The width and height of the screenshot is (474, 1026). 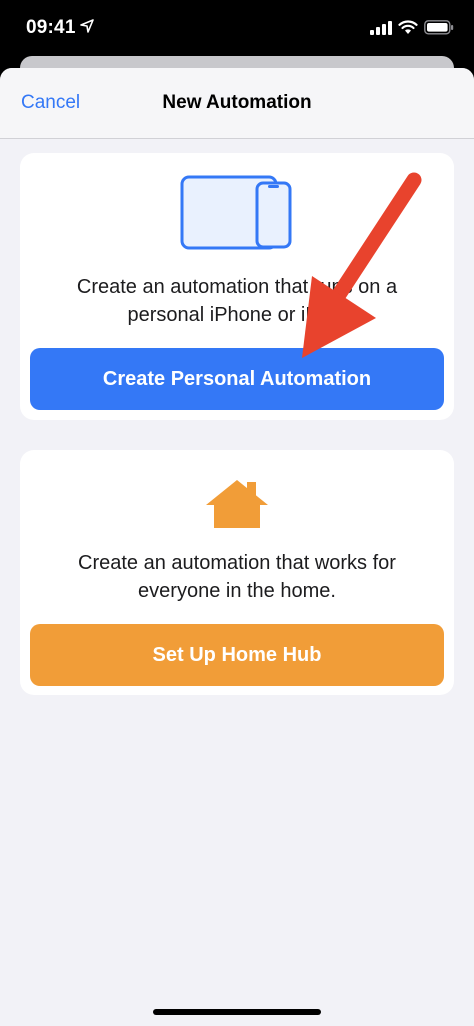 I want to click on location-arrow-icon, so click(x=87, y=26).